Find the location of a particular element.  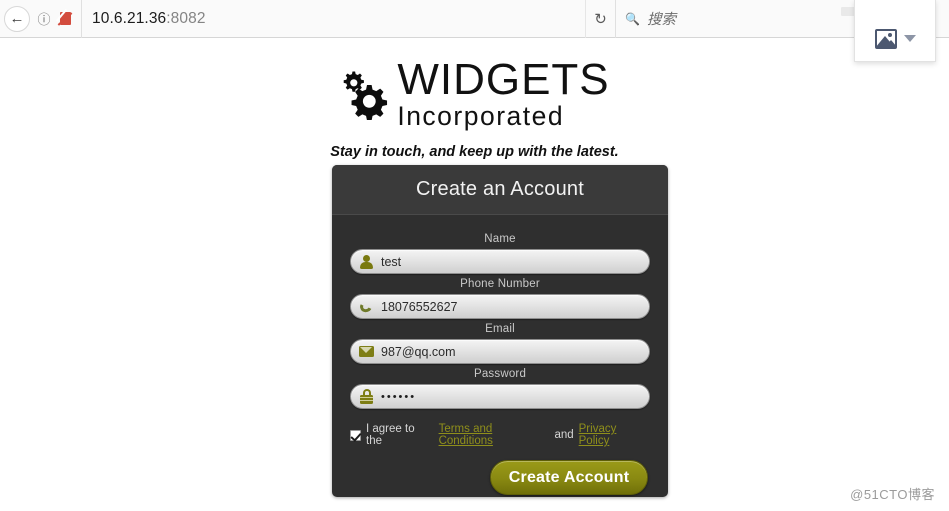

back-arrow-icon: ← is located at coordinates (17, 18).